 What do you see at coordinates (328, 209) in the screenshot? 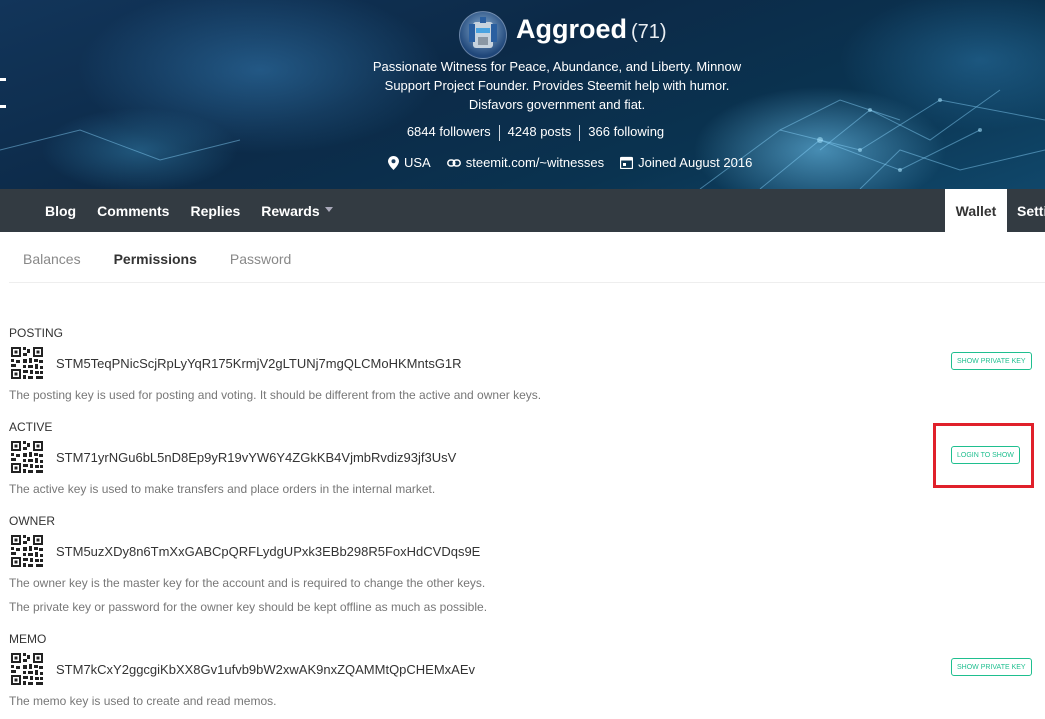
I see `caret-down-icon` at bounding box center [328, 209].